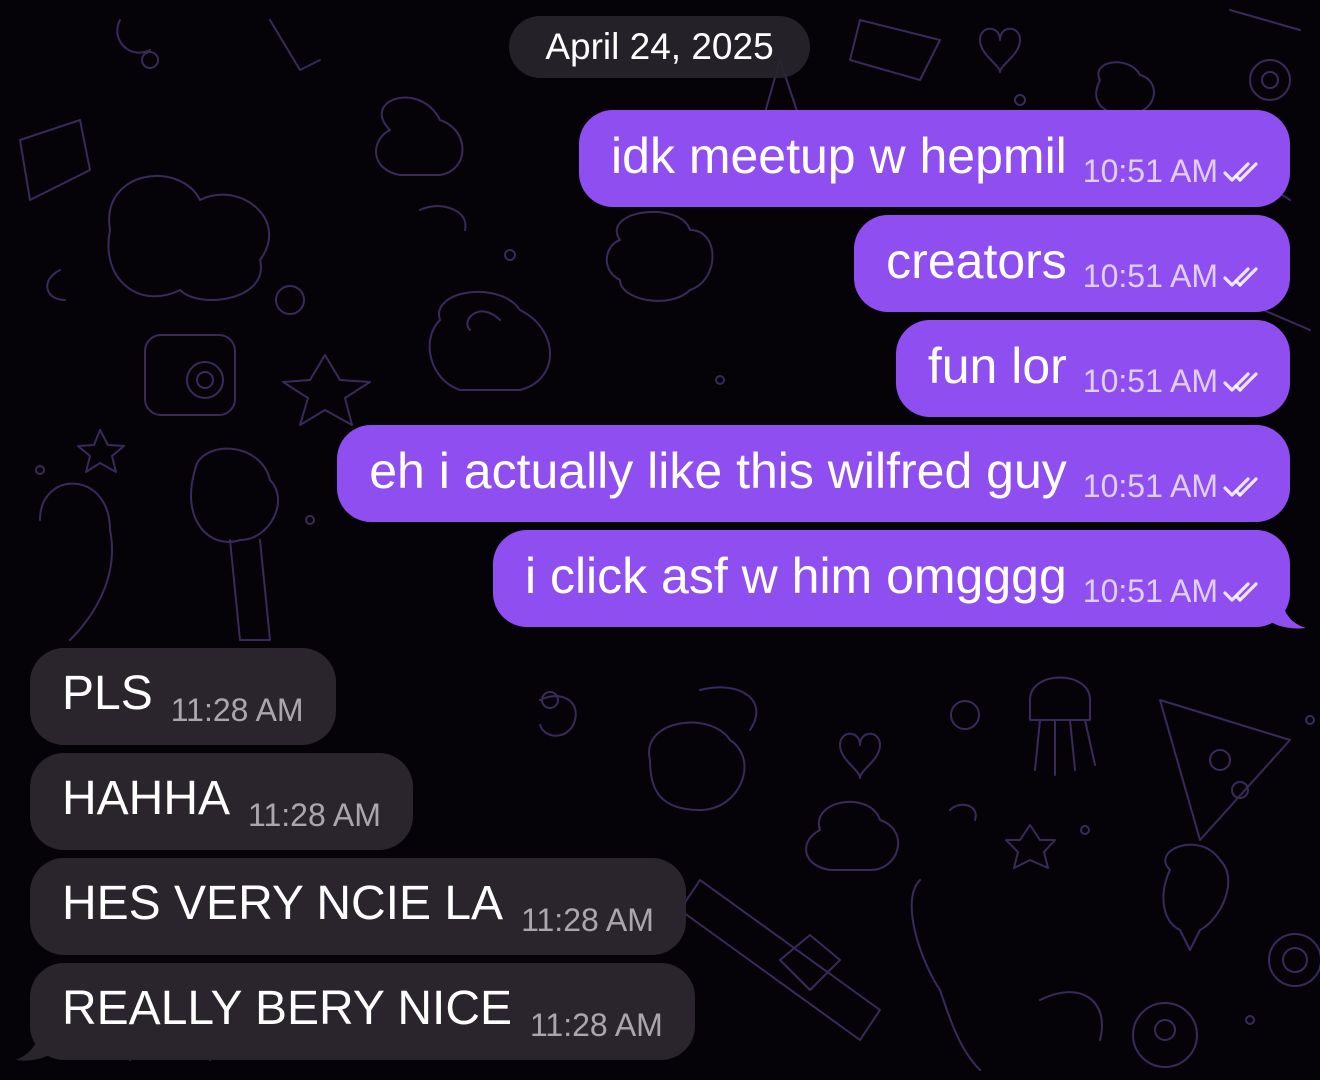  What do you see at coordinates (795, 576) in the screenshot?
I see `message-text: i click asf w him omgggg` at bounding box center [795, 576].